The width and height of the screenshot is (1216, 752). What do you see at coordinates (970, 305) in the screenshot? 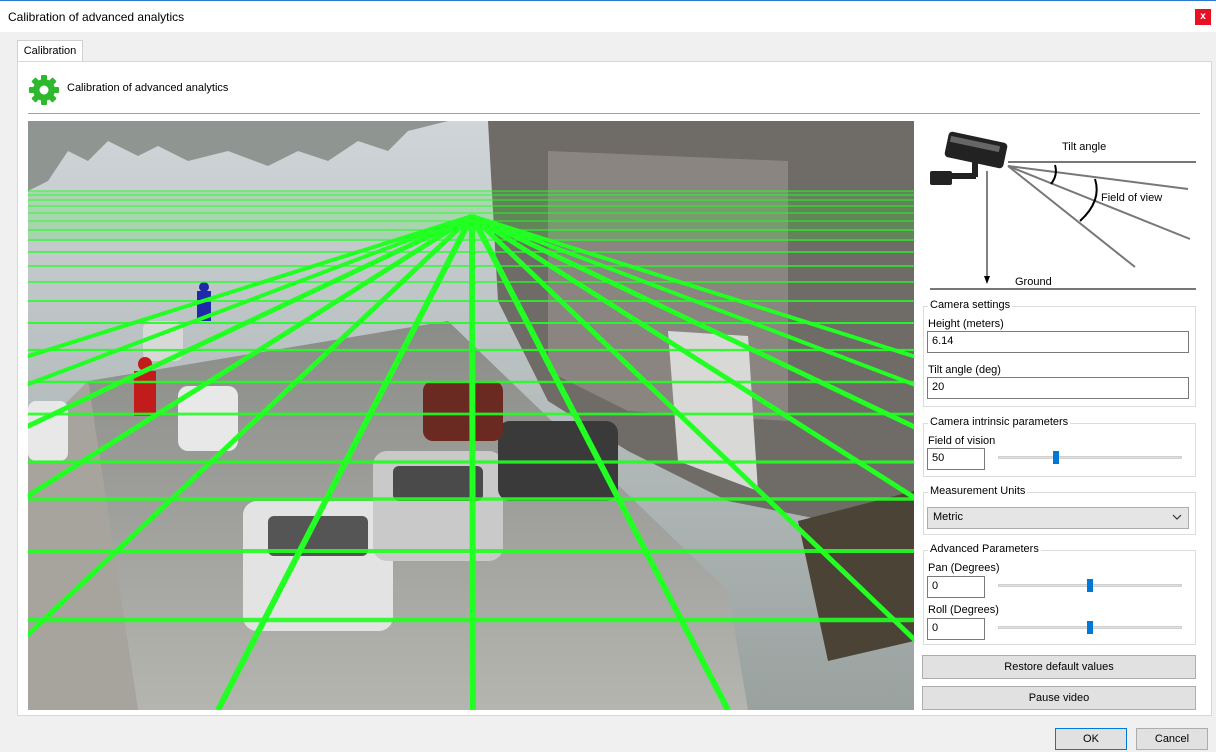
I see `camera-settings-title: Camera settings` at bounding box center [970, 305].